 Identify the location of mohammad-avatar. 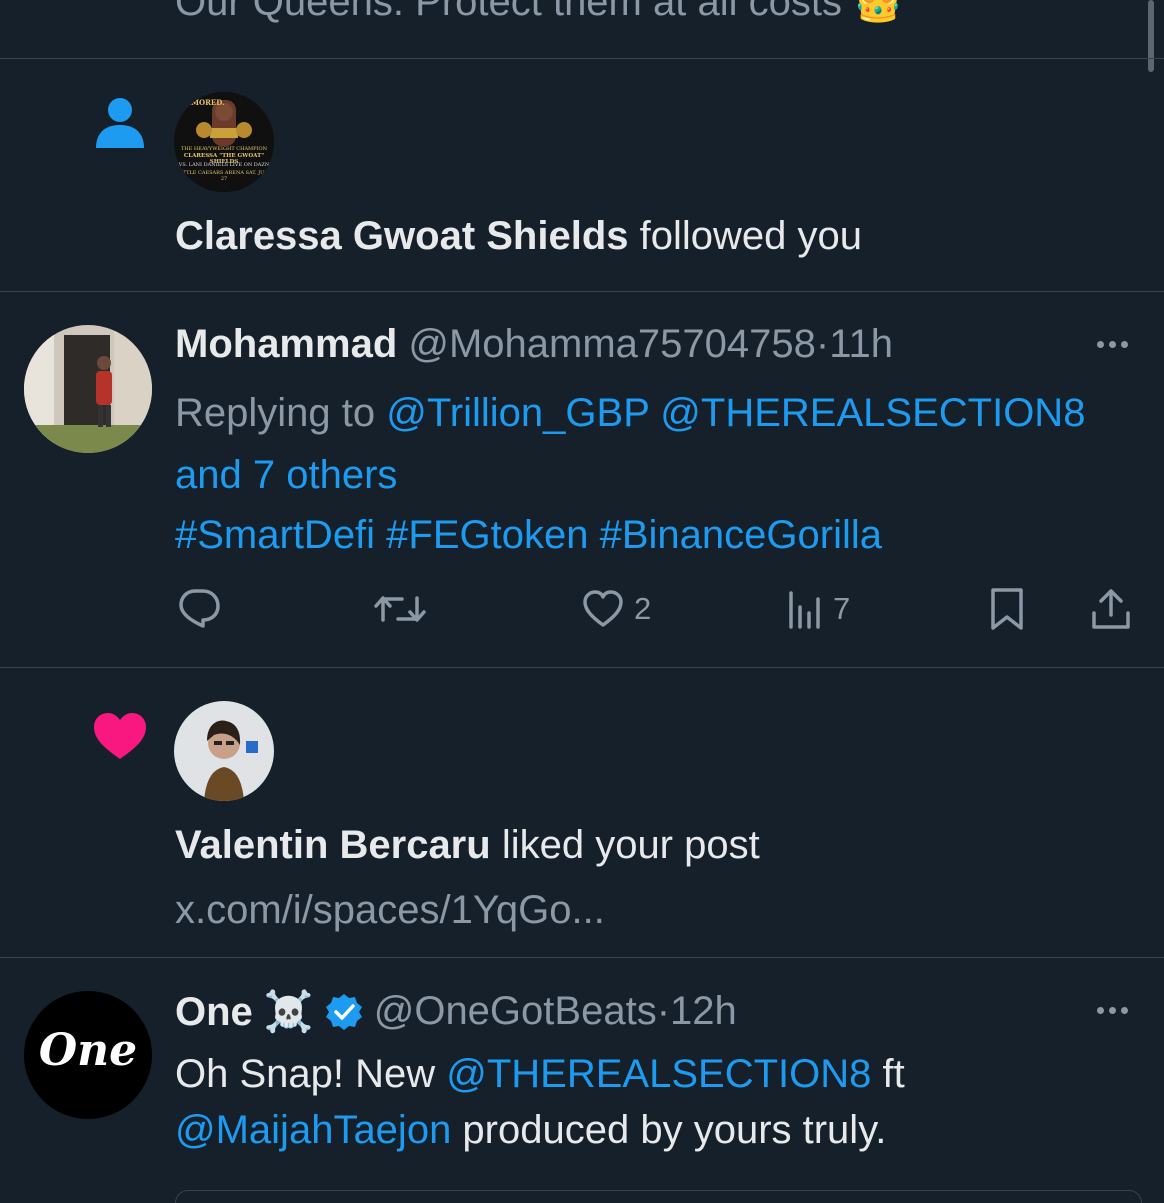
(88, 389).